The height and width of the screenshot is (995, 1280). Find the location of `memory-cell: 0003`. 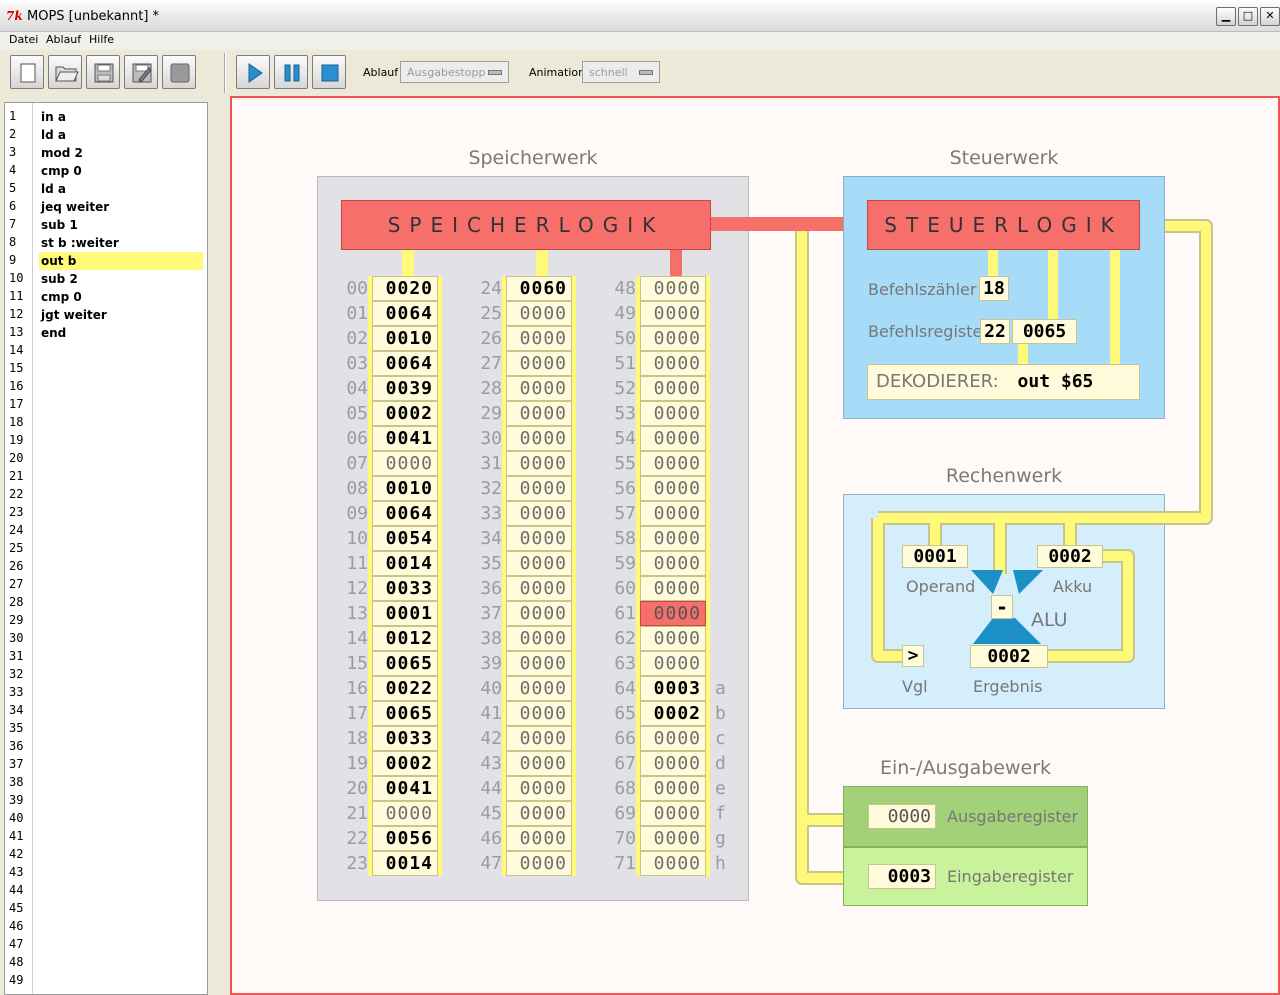

memory-cell: 0003 is located at coordinates (673, 688).